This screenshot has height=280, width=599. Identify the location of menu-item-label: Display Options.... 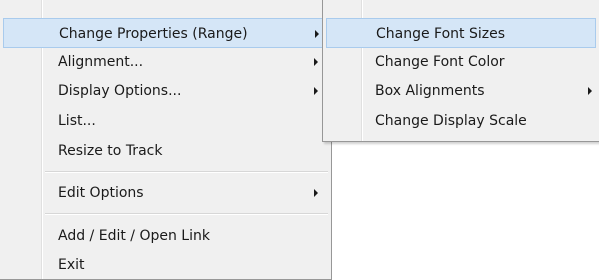
(120, 91).